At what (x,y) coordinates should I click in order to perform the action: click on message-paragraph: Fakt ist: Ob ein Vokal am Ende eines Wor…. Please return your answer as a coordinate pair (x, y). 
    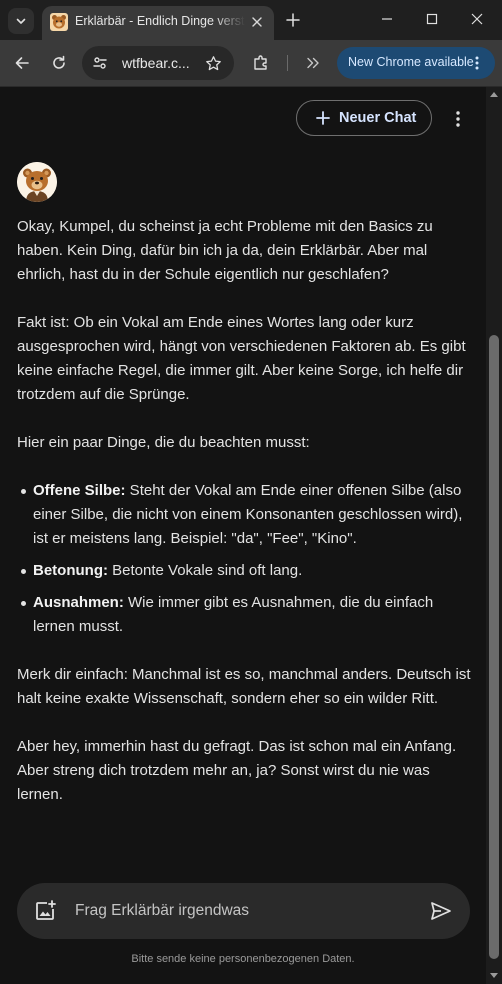
    Looking at the image, I should click on (241, 358).